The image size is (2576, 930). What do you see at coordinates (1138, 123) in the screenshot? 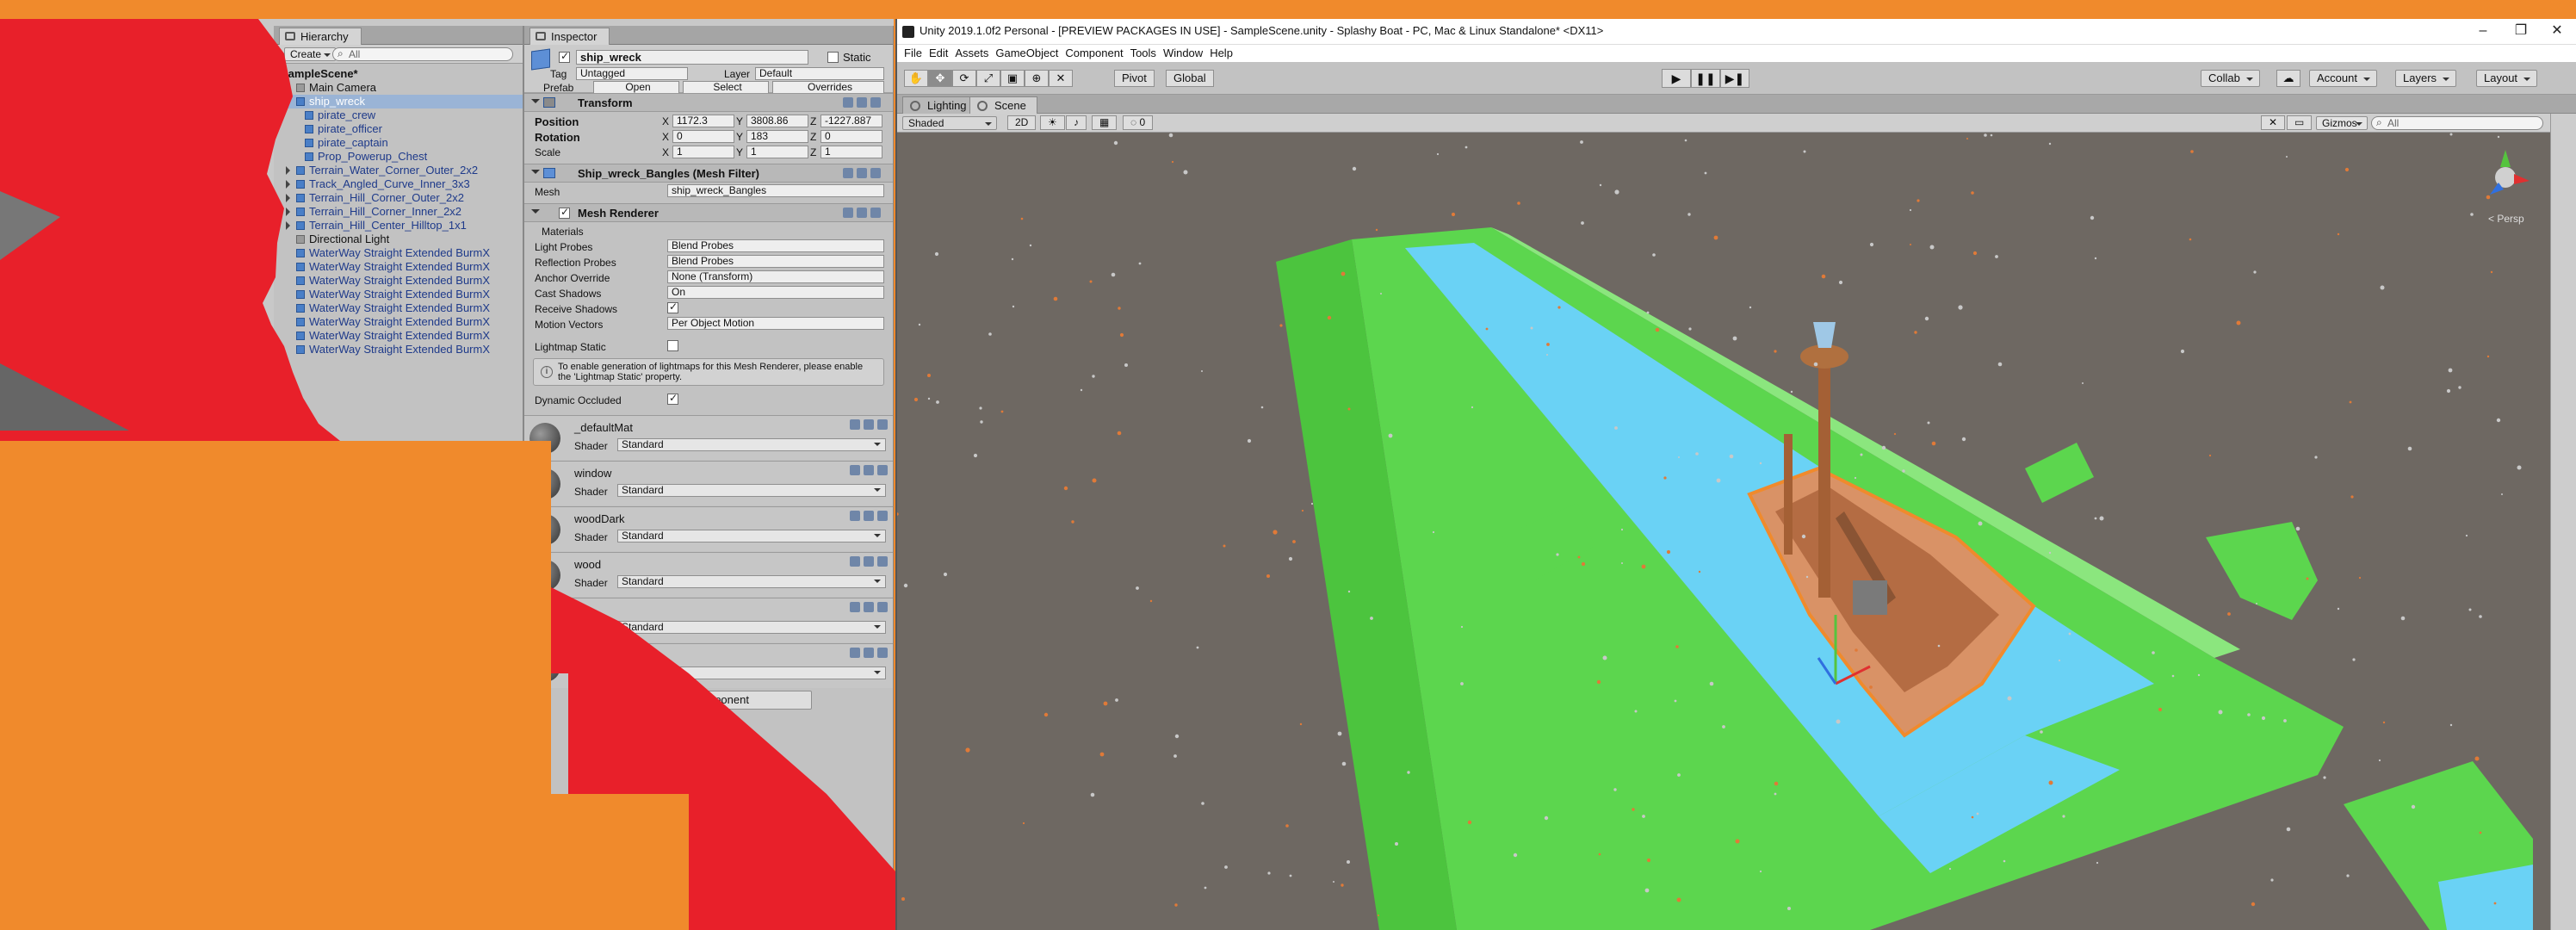
I see `hidden-objects-toggle: ◌ 0` at bounding box center [1138, 123].